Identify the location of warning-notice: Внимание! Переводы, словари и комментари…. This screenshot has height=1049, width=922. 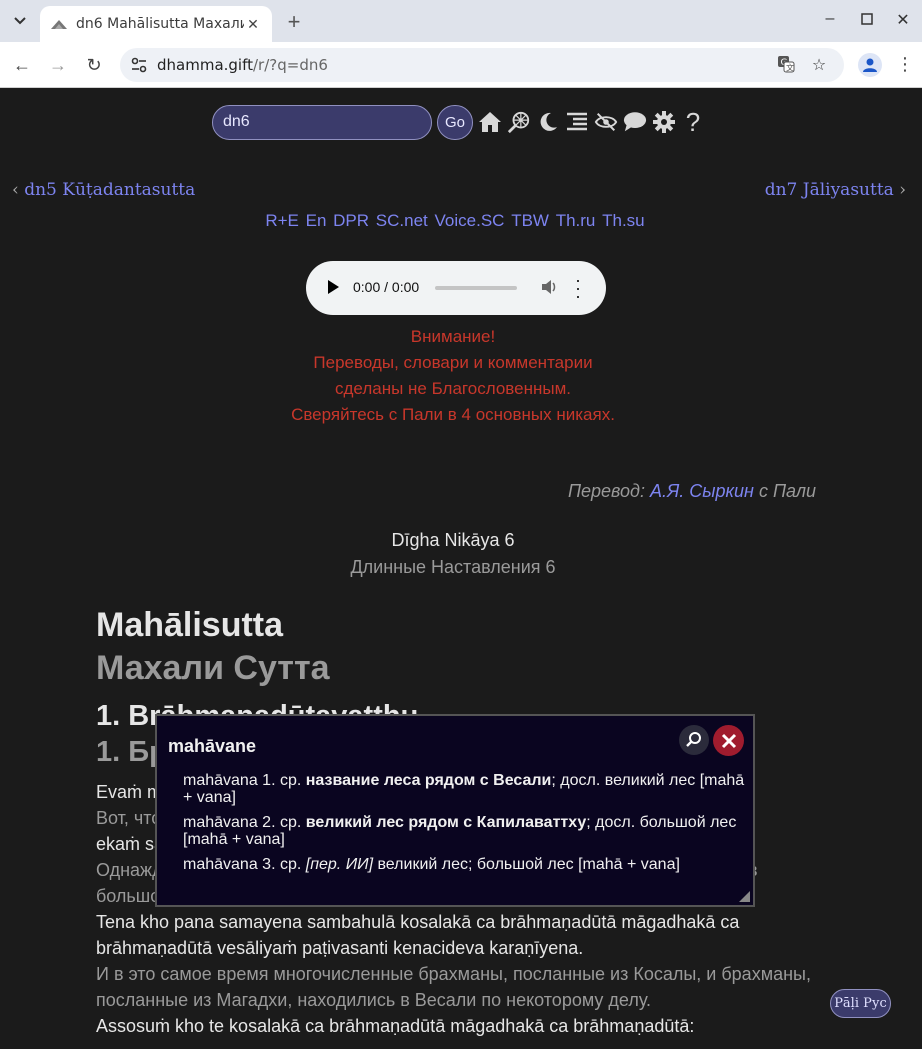
(453, 376).